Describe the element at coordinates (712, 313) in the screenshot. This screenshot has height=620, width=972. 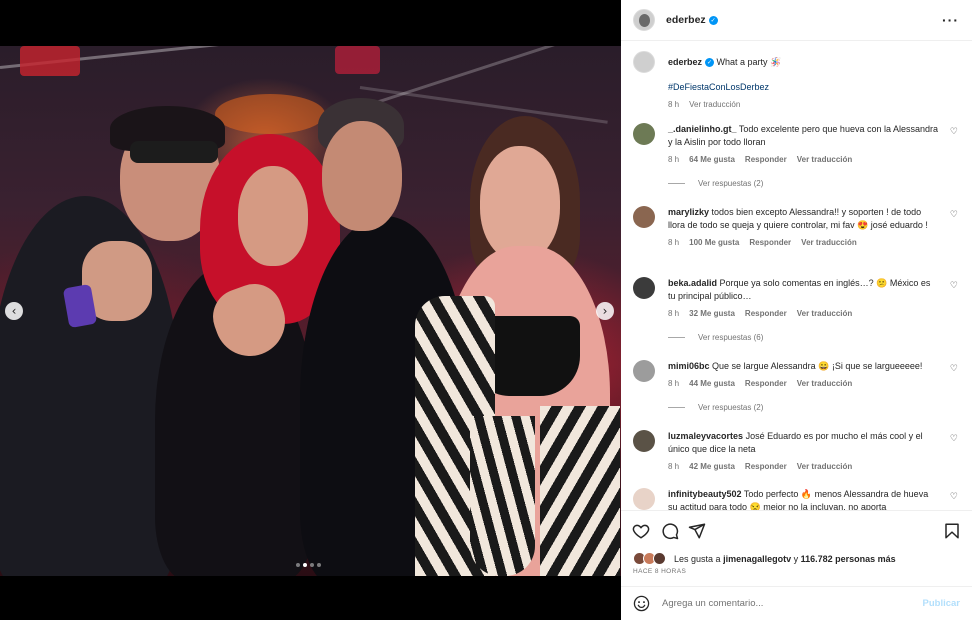
I see `comment-likes: 32 Me gusta` at that location.